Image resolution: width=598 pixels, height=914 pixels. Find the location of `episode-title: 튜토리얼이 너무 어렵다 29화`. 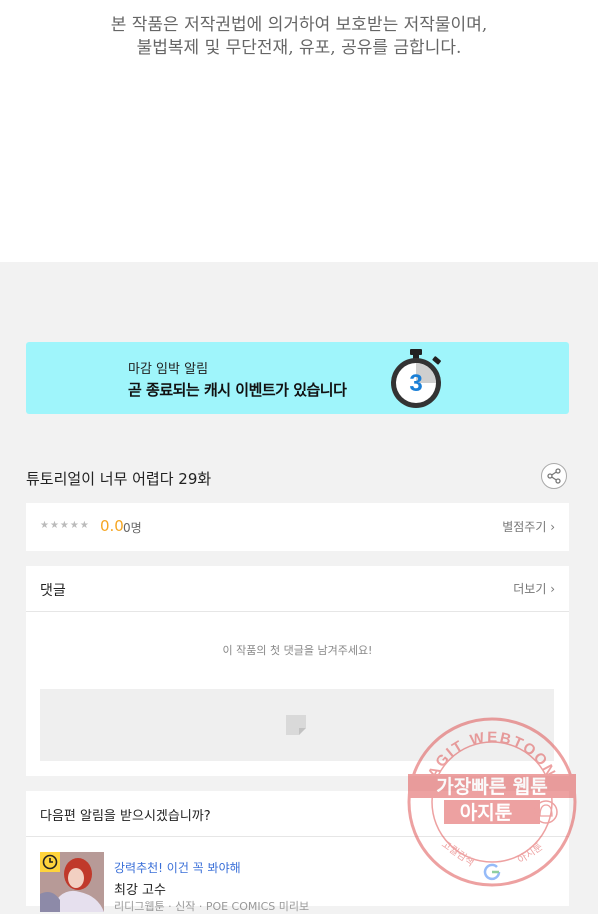

episode-title: 튜토리얼이 너무 어렵다 29화 is located at coordinates (119, 479).